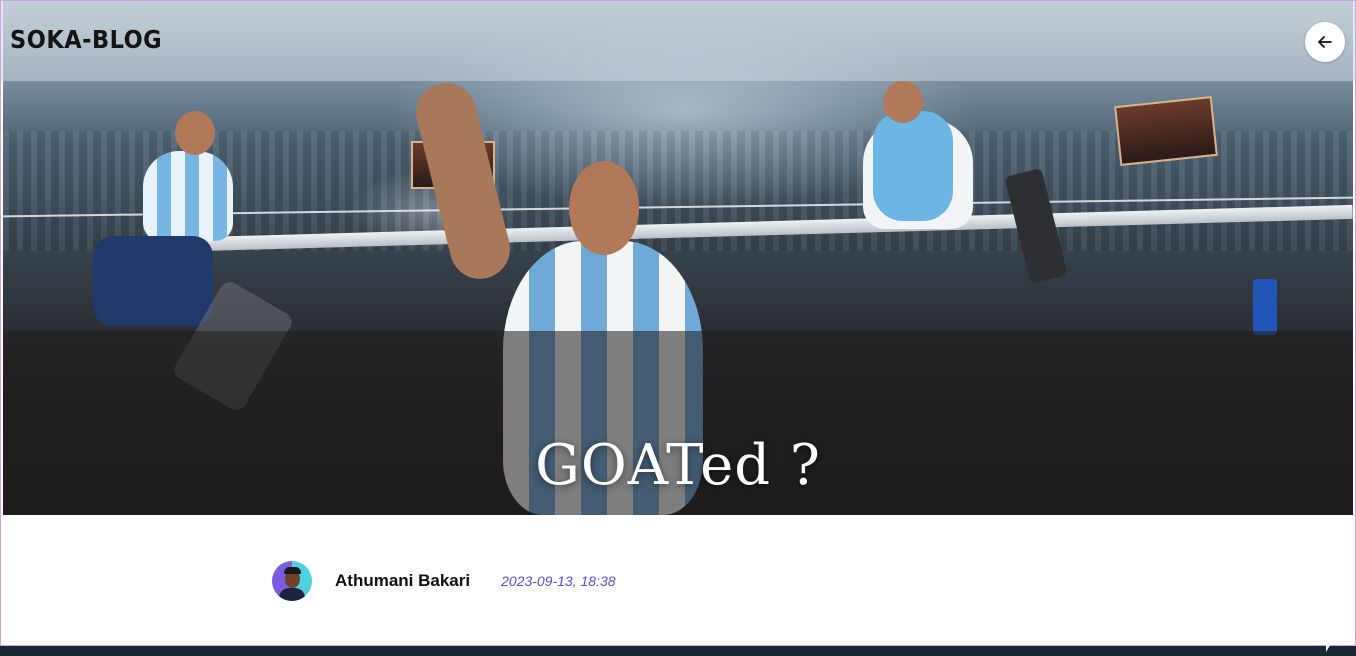 The height and width of the screenshot is (656, 1356). I want to click on top-header: SOKA-BLOG, so click(678, 41).